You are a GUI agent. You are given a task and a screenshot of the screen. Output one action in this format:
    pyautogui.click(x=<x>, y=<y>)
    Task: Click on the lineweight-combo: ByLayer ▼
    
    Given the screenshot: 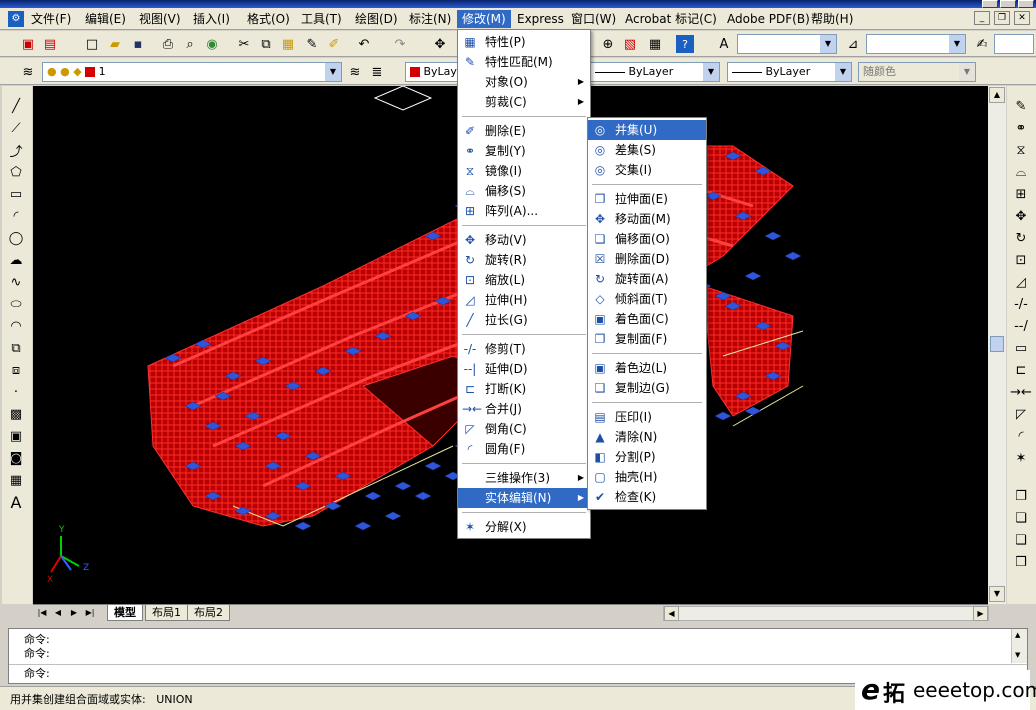 What is the action you would take?
    pyautogui.click(x=789, y=72)
    